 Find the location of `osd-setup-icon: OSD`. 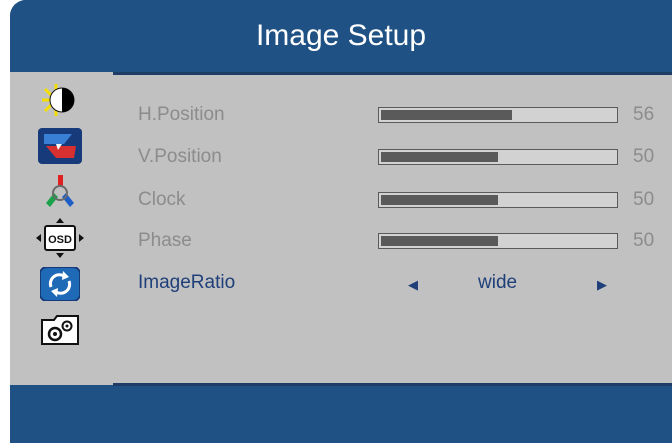

osd-setup-icon: OSD is located at coordinates (60, 238).